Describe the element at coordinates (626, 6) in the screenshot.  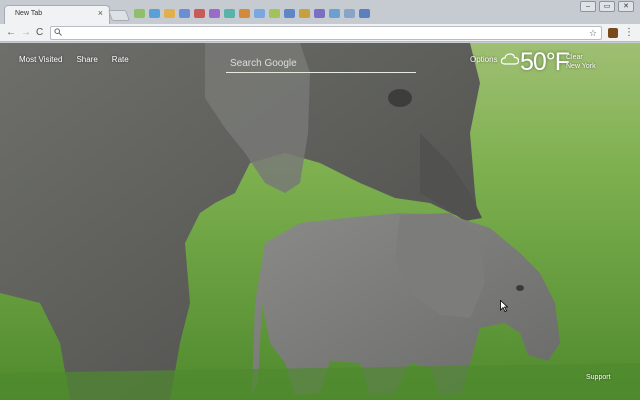
I see `close-window-button: ✕` at that location.